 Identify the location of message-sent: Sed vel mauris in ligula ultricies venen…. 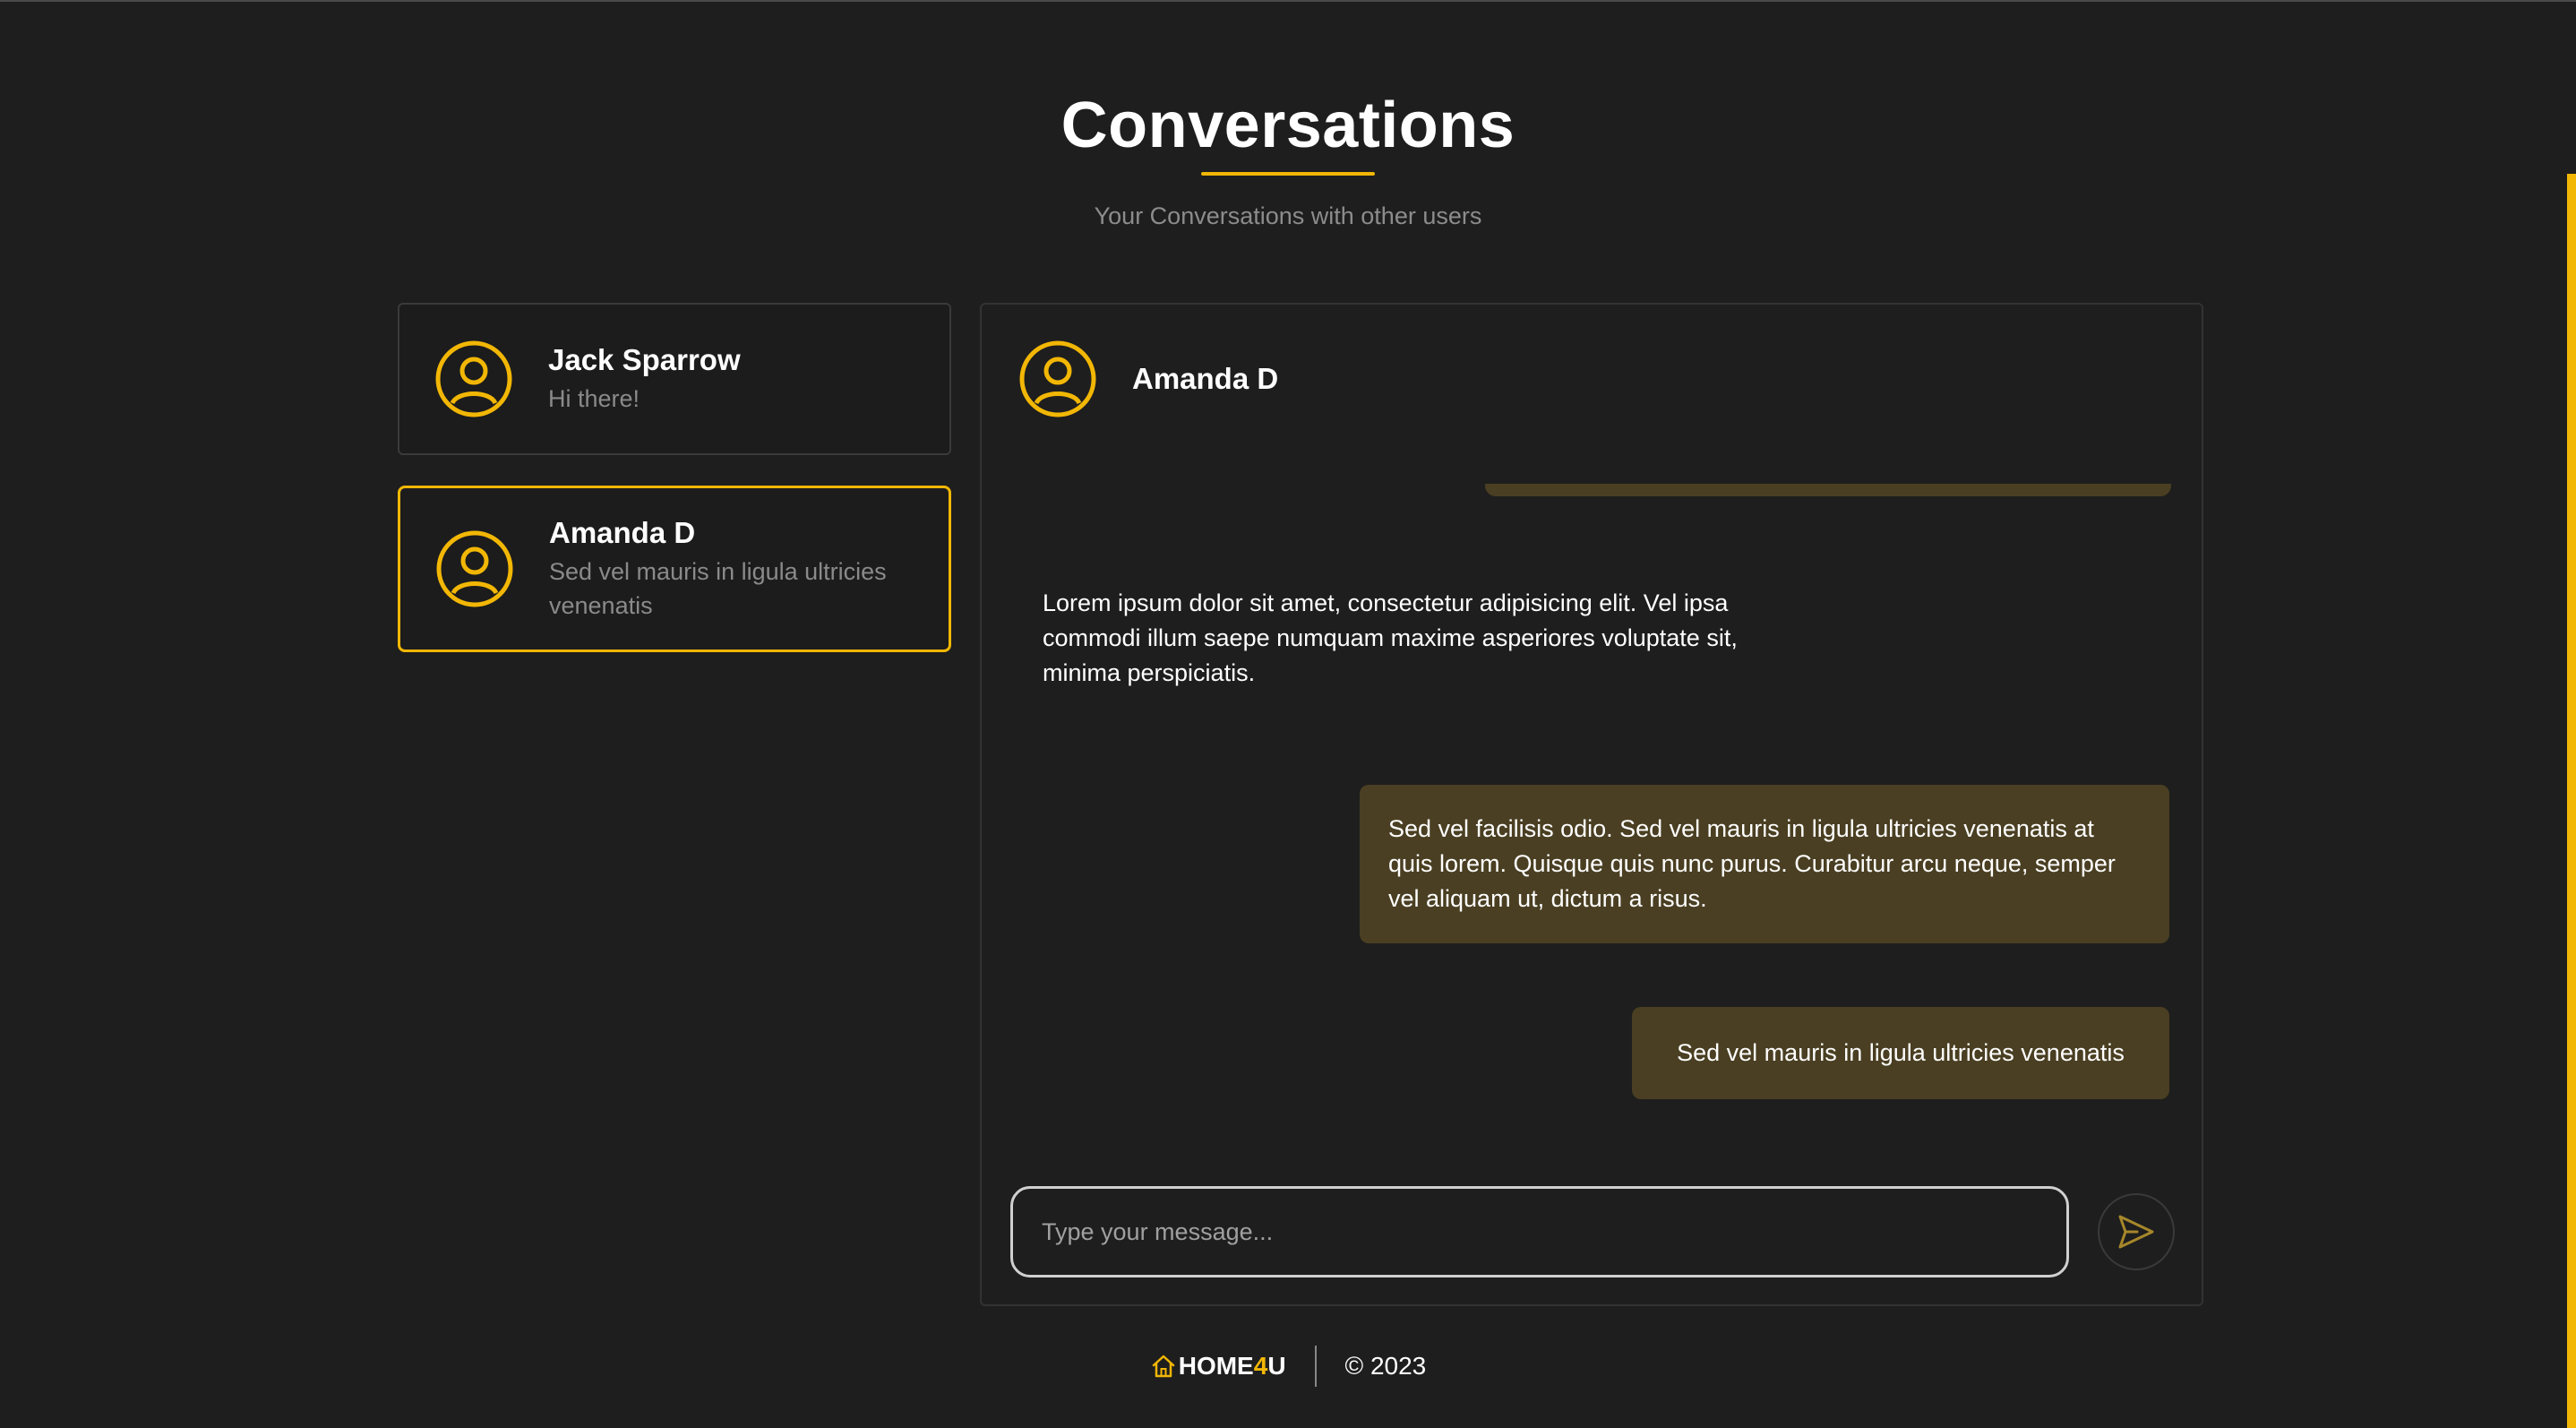
(1900, 1053).